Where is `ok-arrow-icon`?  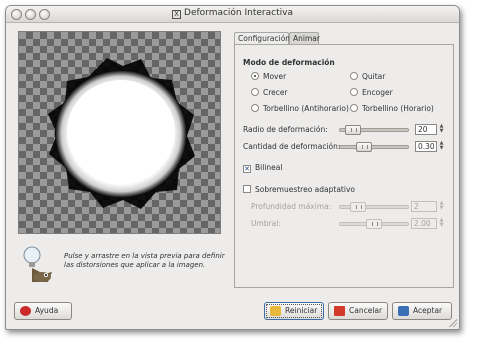
ok-arrow-icon is located at coordinates (403, 311).